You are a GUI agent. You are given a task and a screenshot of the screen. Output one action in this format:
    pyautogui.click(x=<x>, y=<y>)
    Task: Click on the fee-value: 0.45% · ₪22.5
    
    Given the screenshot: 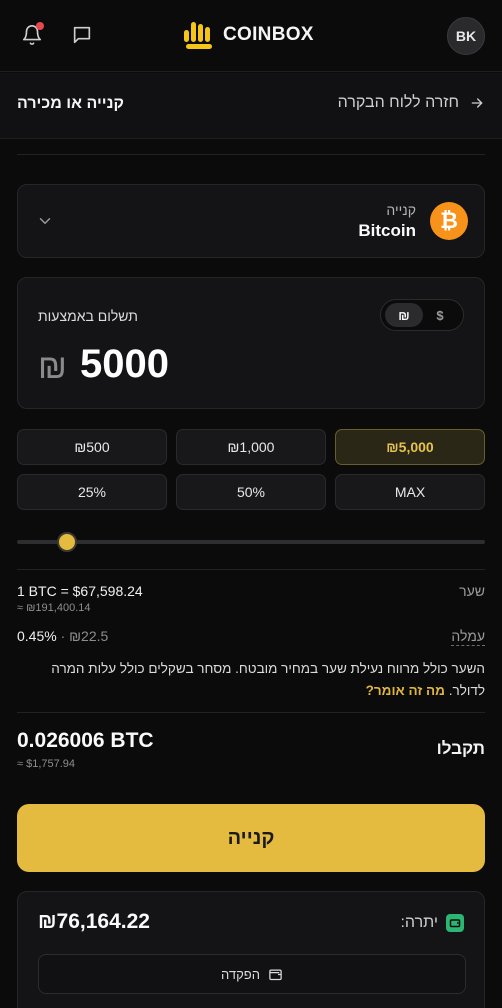 What is the action you would take?
    pyautogui.click(x=62, y=636)
    